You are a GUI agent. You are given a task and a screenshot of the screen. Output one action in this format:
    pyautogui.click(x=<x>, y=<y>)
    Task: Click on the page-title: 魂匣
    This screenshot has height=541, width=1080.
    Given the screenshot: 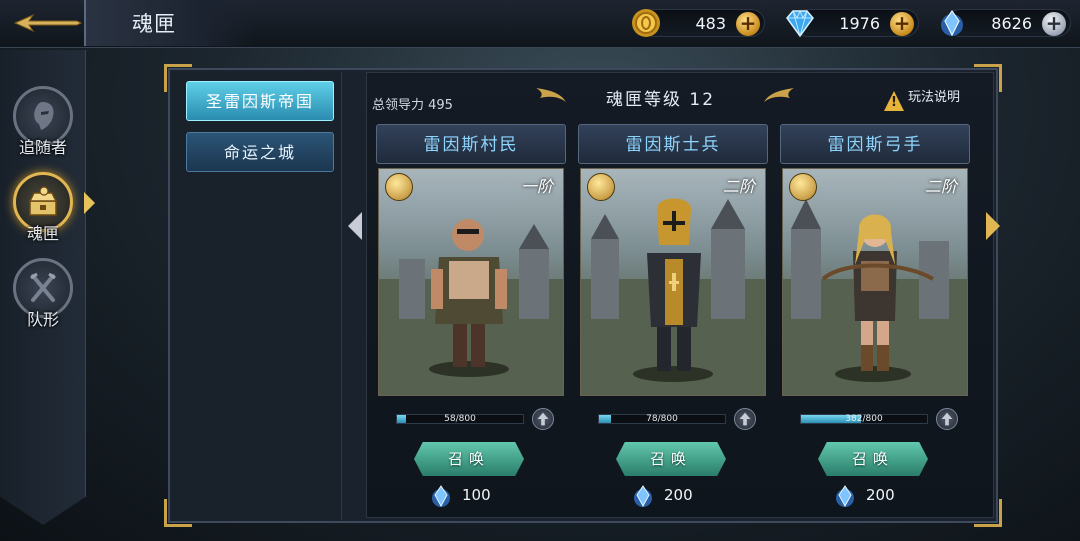 What is the action you would take?
    pyautogui.click(x=154, y=24)
    